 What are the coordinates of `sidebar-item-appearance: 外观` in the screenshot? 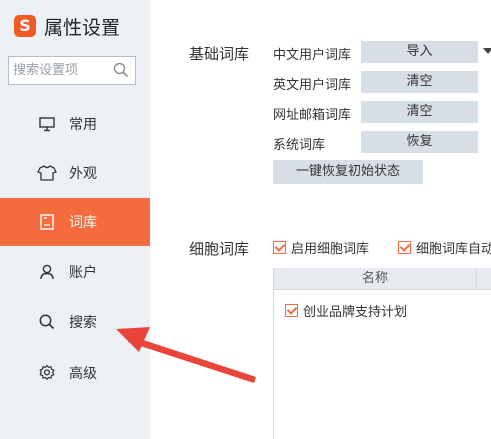 It's located at (75, 173).